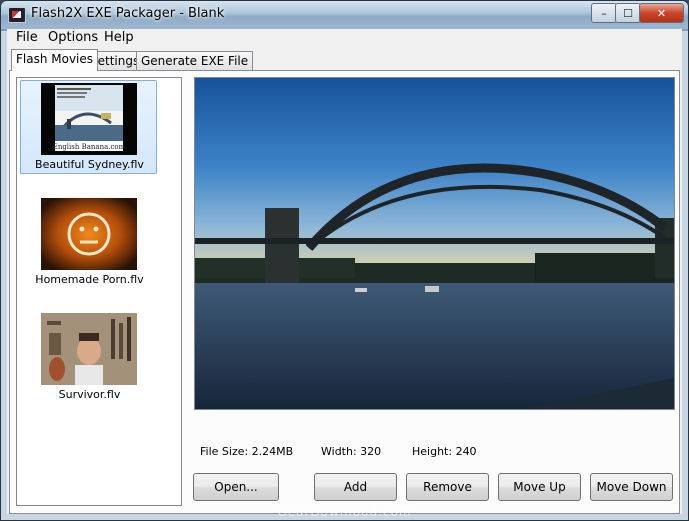 This screenshot has width=689, height=521. I want to click on movie-thumbnail-sydney: English Banana.com, so click(89, 119).